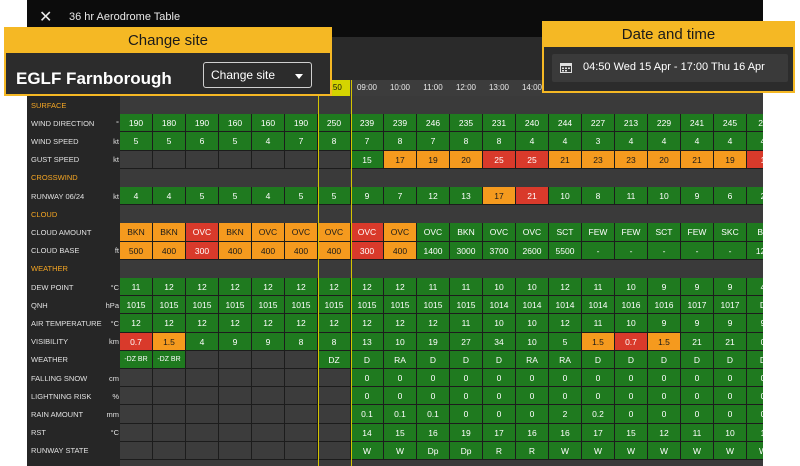 This screenshot has width=800, height=466. What do you see at coordinates (58, 196) in the screenshot?
I see `row-label: RUNWAY 06/24` at bounding box center [58, 196].